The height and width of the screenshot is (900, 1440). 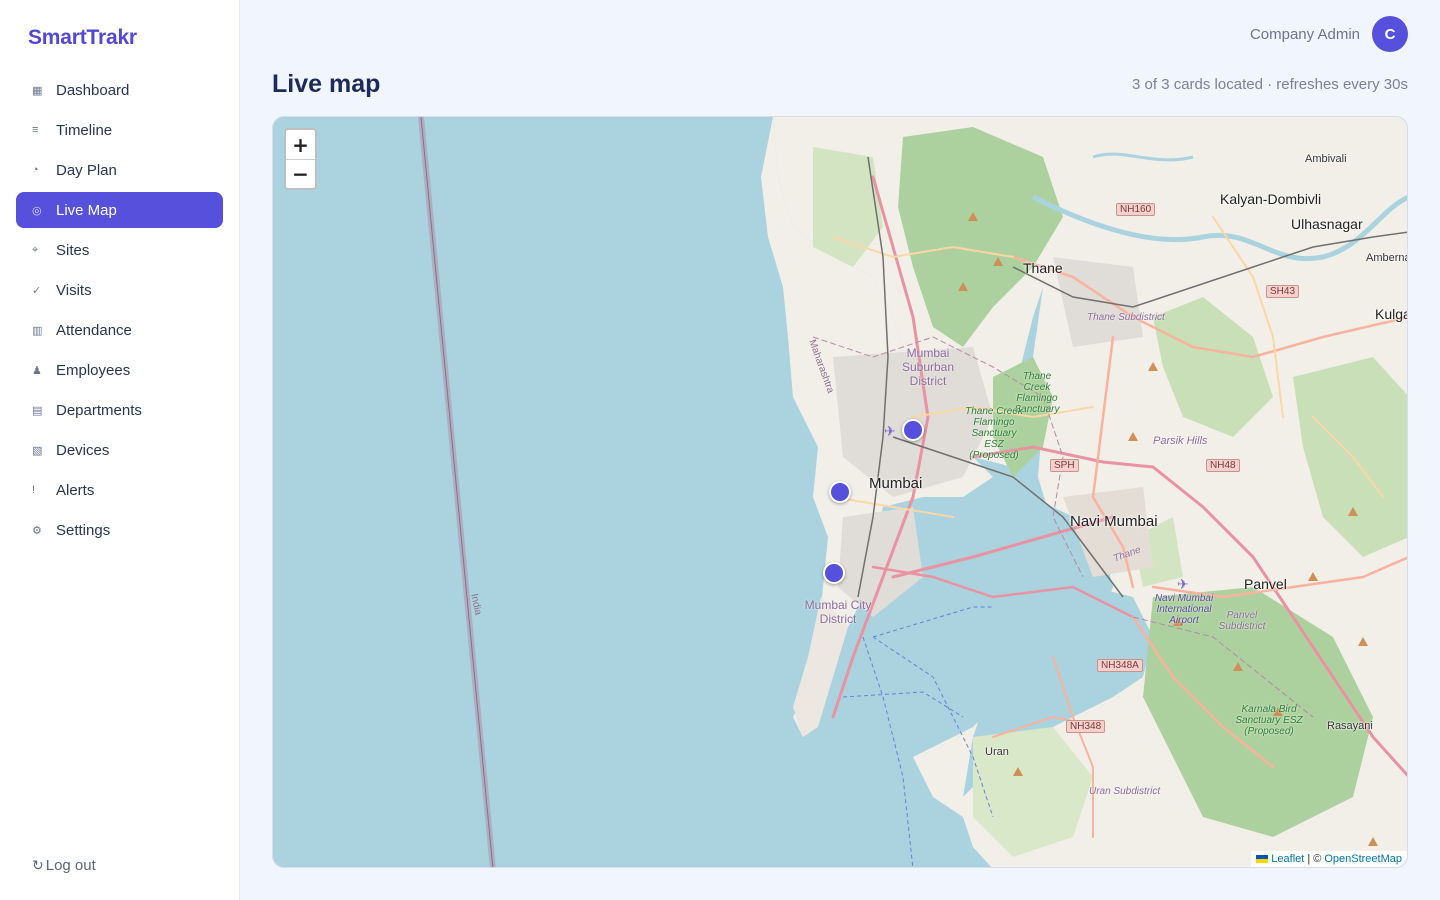 I want to click on visits-icon: ✓, so click(x=37, y=290).